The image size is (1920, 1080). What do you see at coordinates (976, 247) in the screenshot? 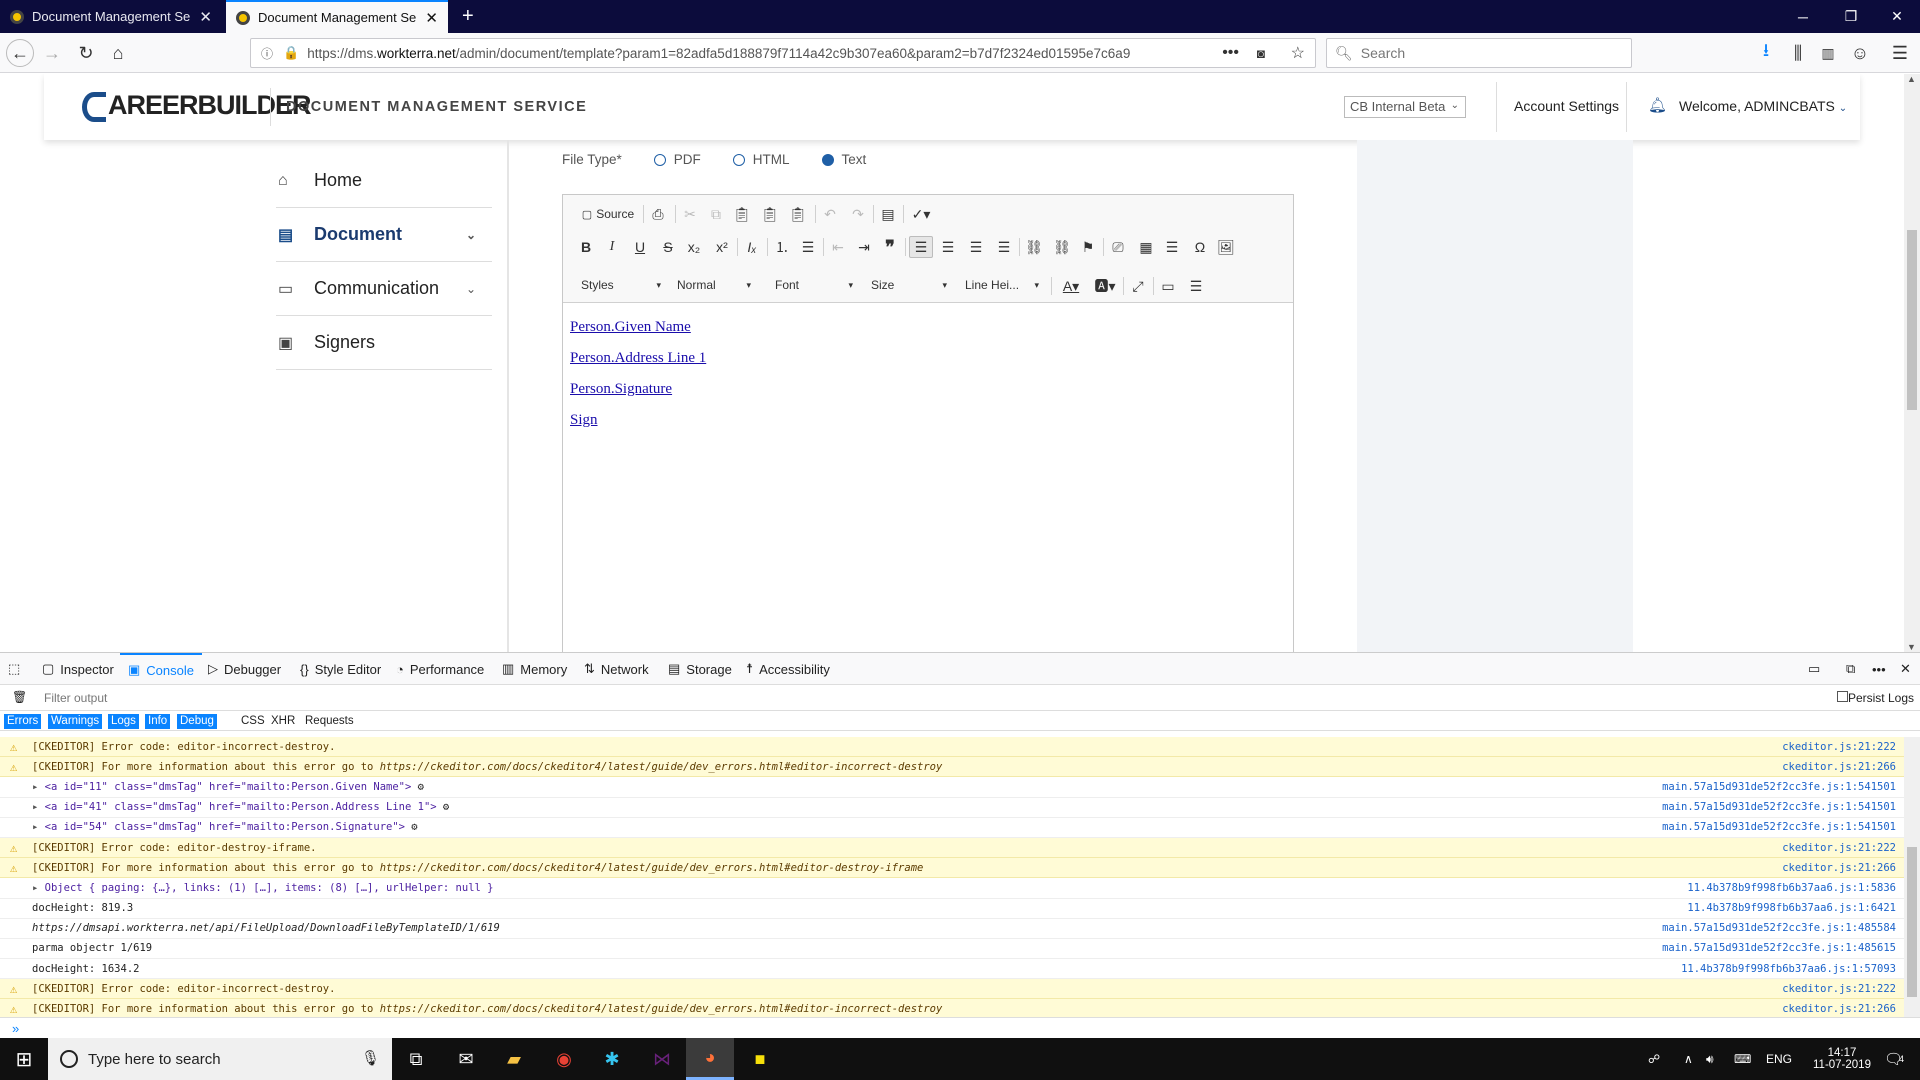
I see `align-right-icon: ☰` at bounding box center [976, 247].